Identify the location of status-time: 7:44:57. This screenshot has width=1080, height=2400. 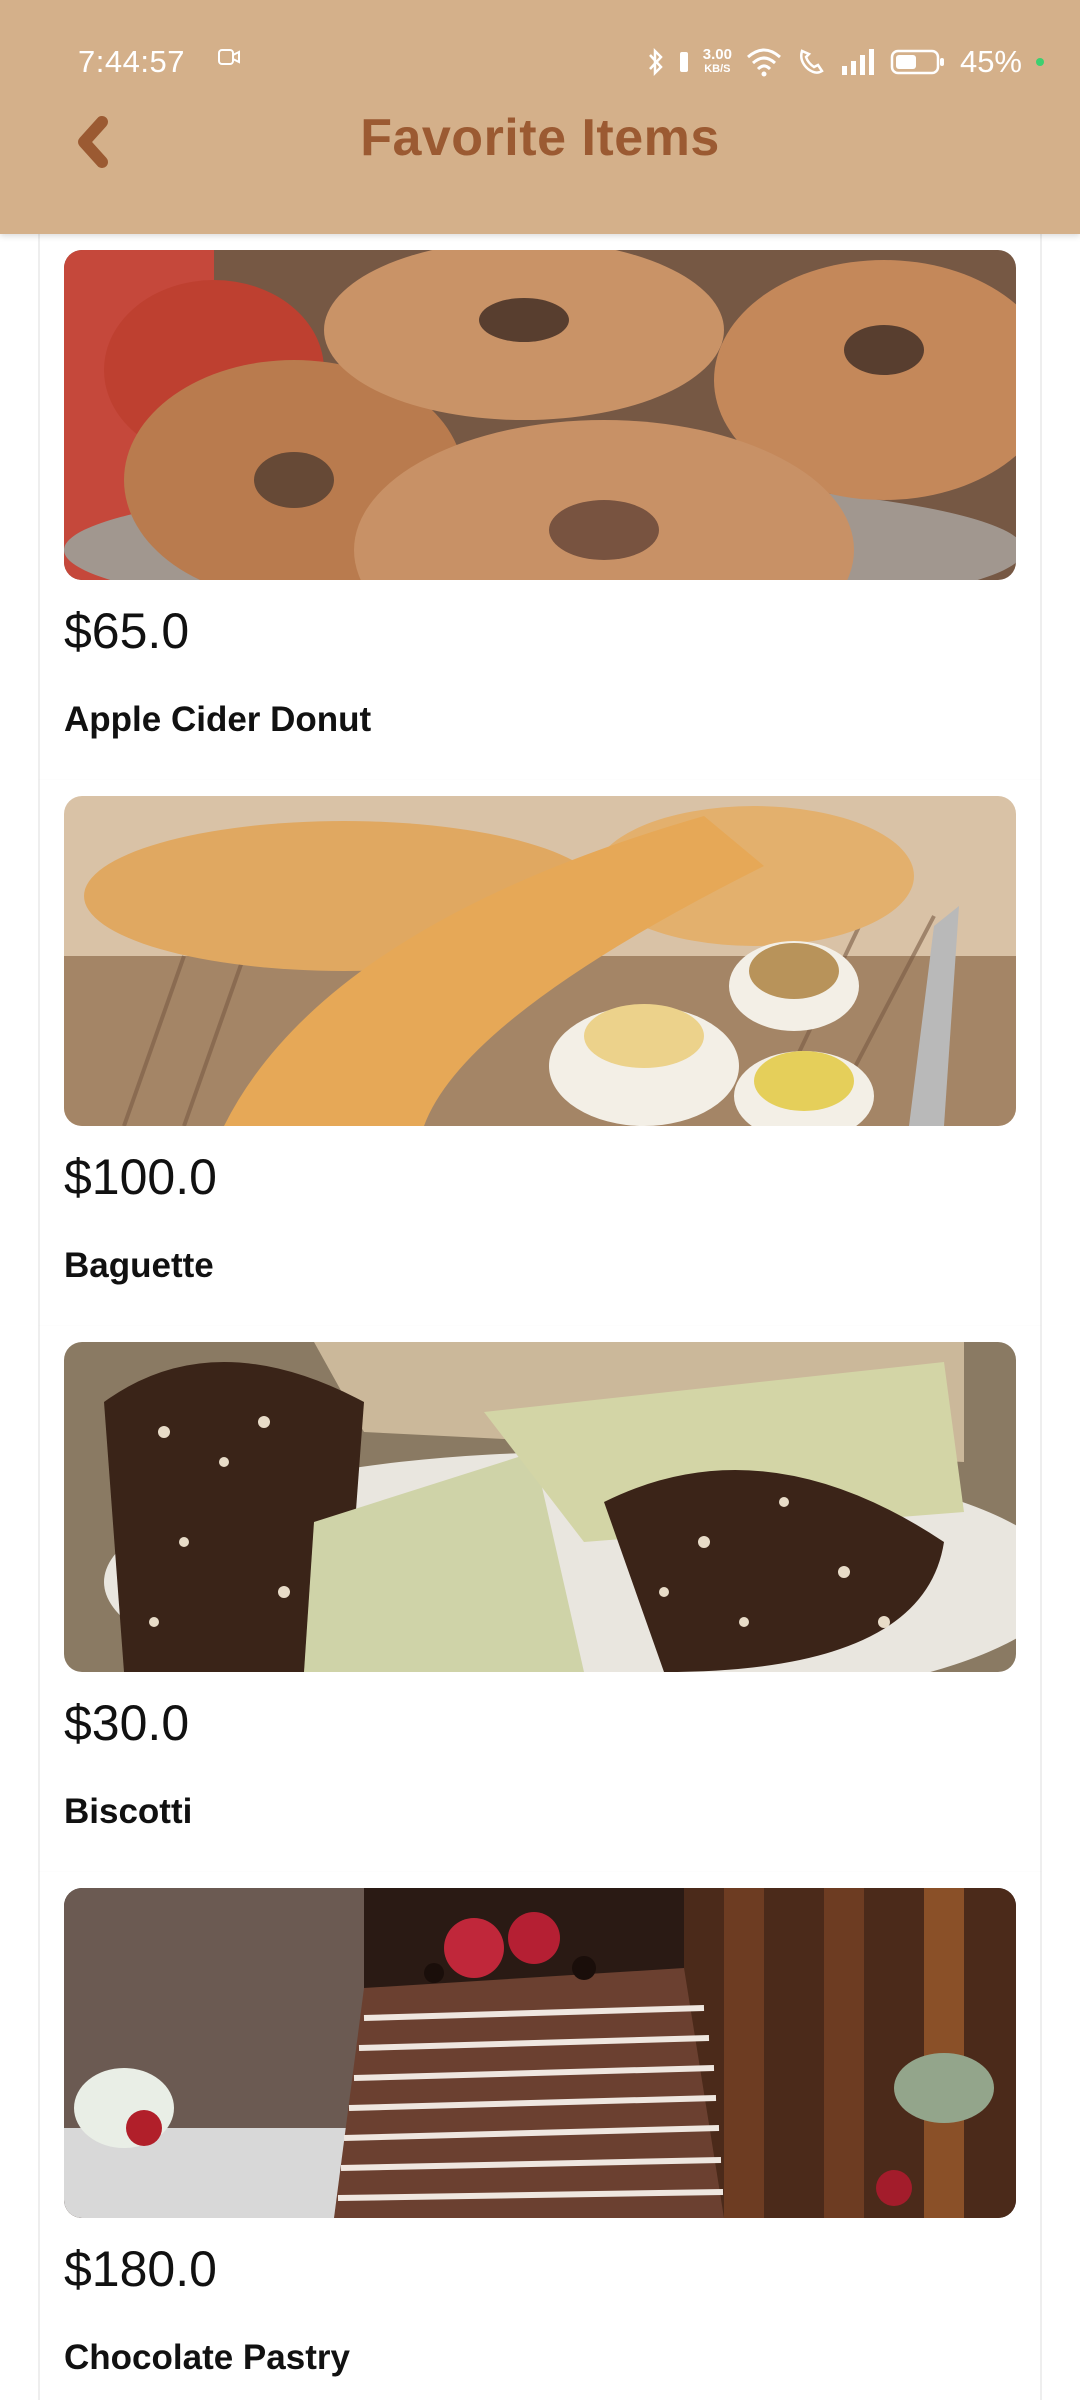
(131, 61).